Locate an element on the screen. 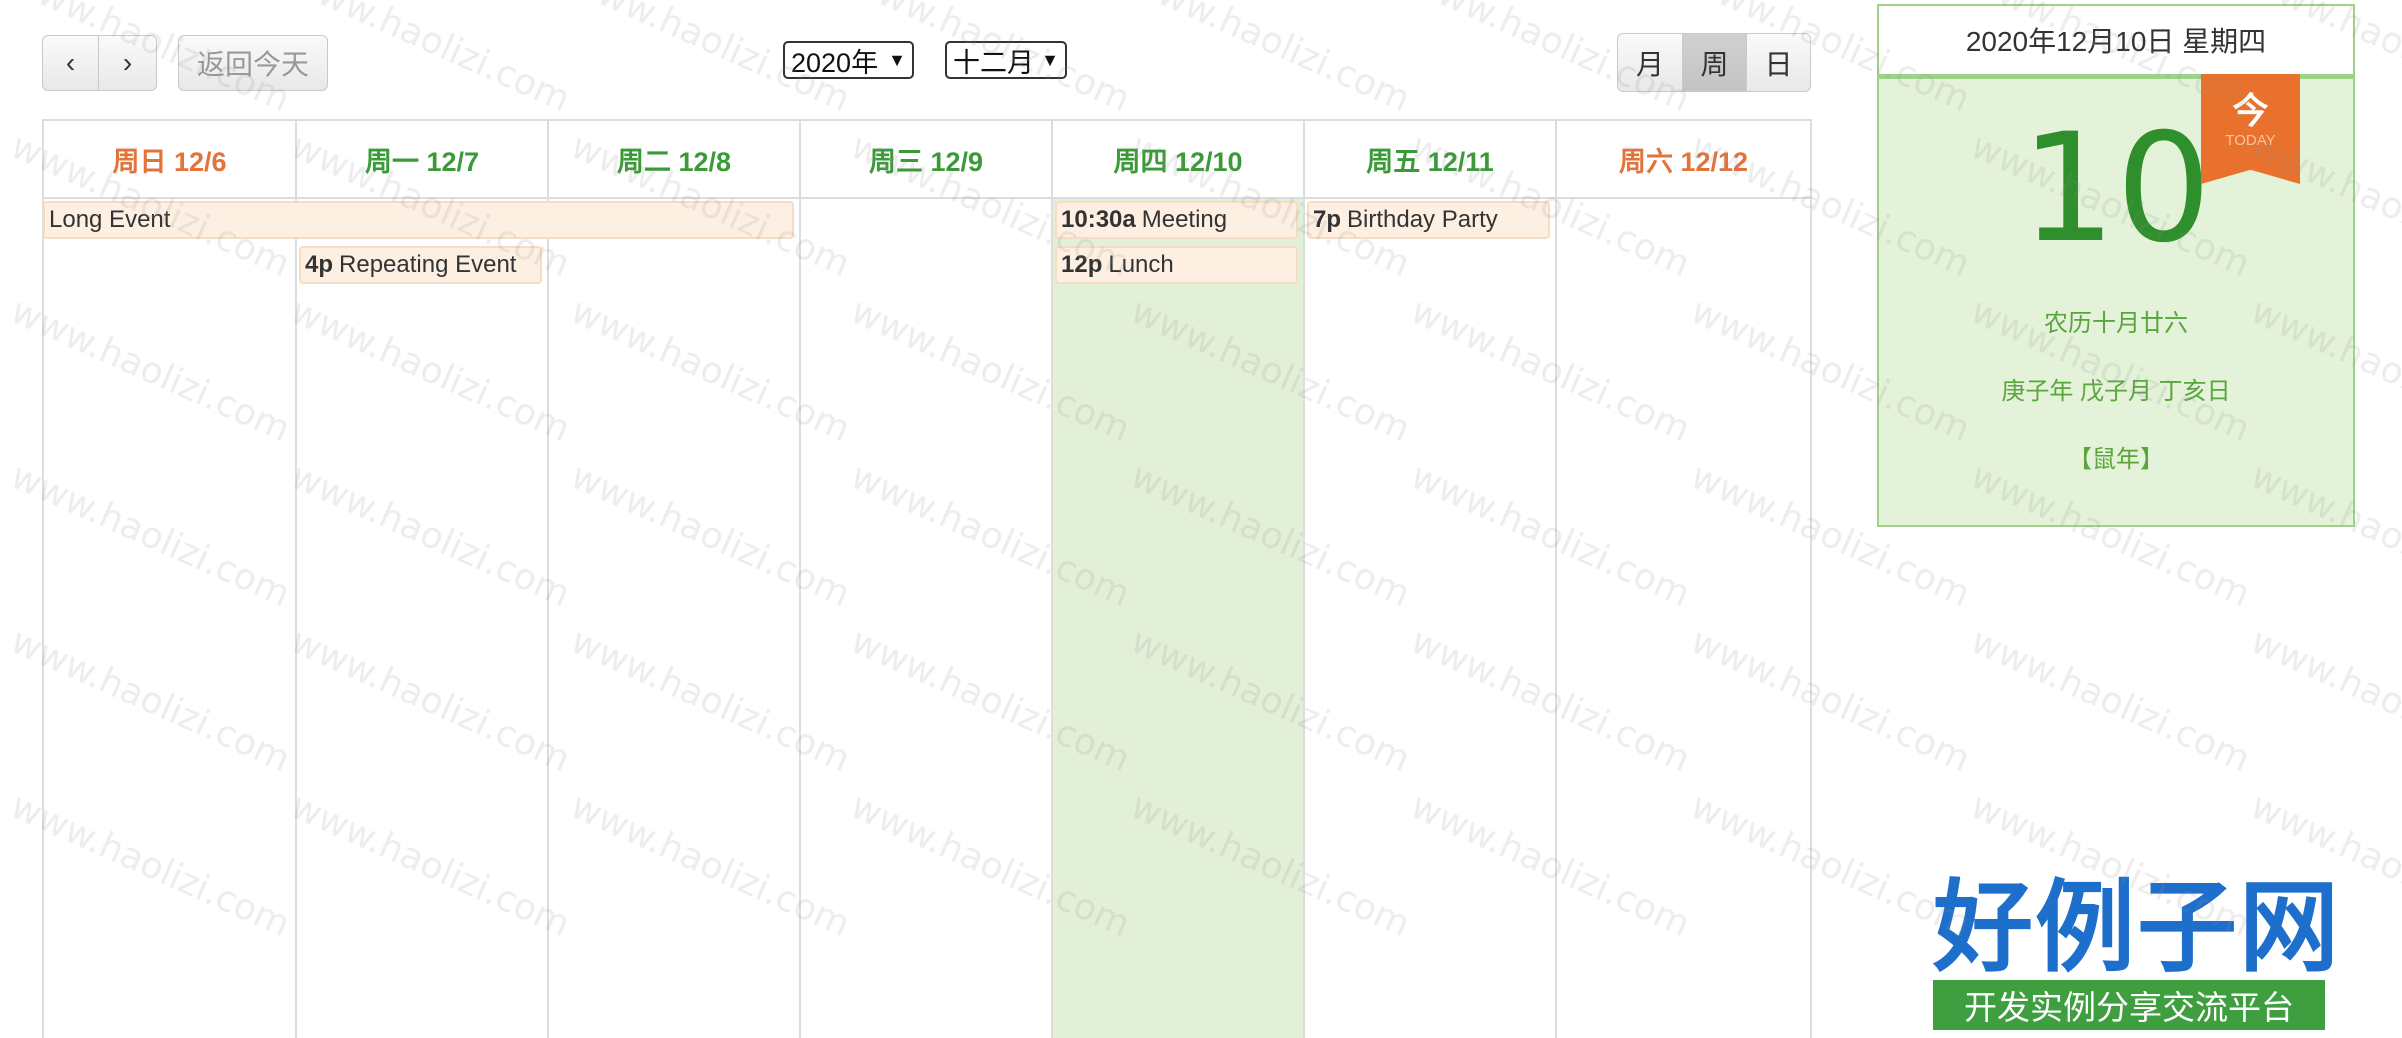 The image size is (2402, 1038). month-select: 十二月 ▼ is located at coordinates (1006, 60).